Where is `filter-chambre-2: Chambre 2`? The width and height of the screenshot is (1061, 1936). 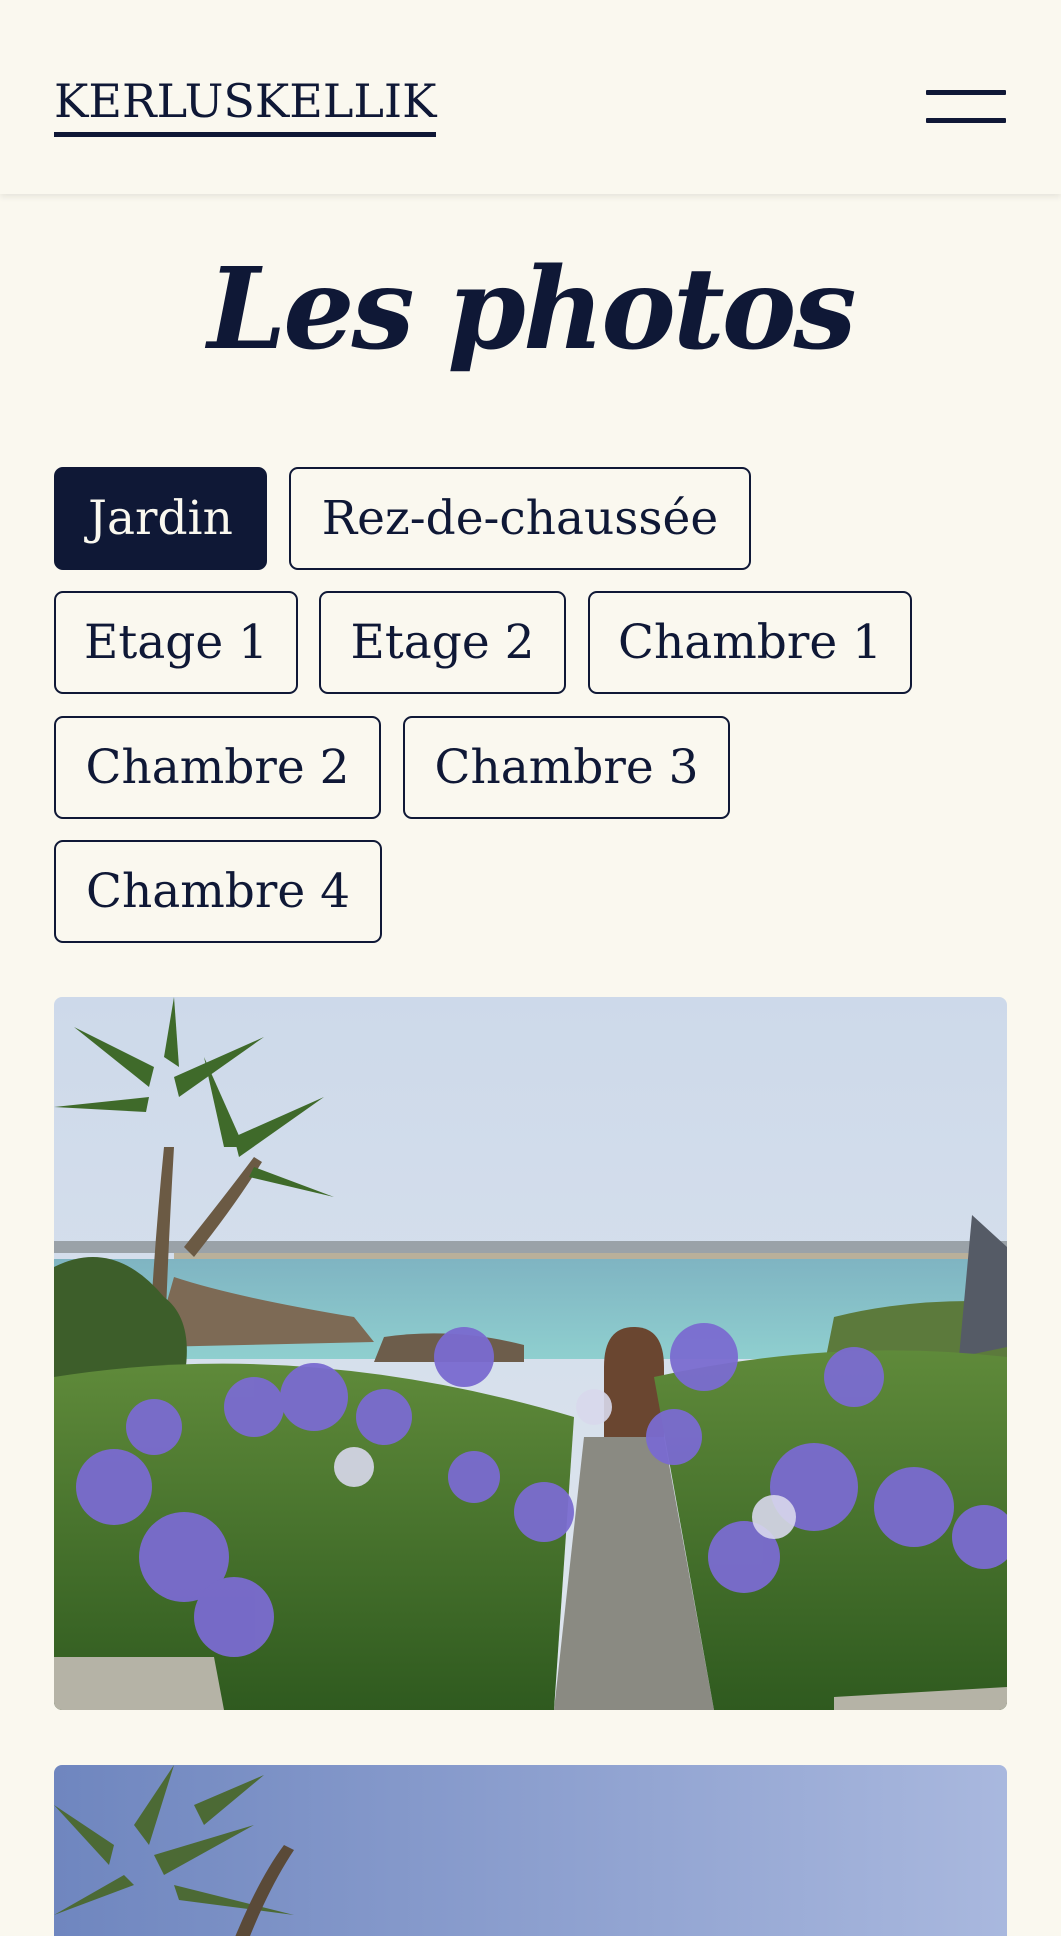 filter-chambre-2: Chambre 2 is located at coordinates (217, 767).